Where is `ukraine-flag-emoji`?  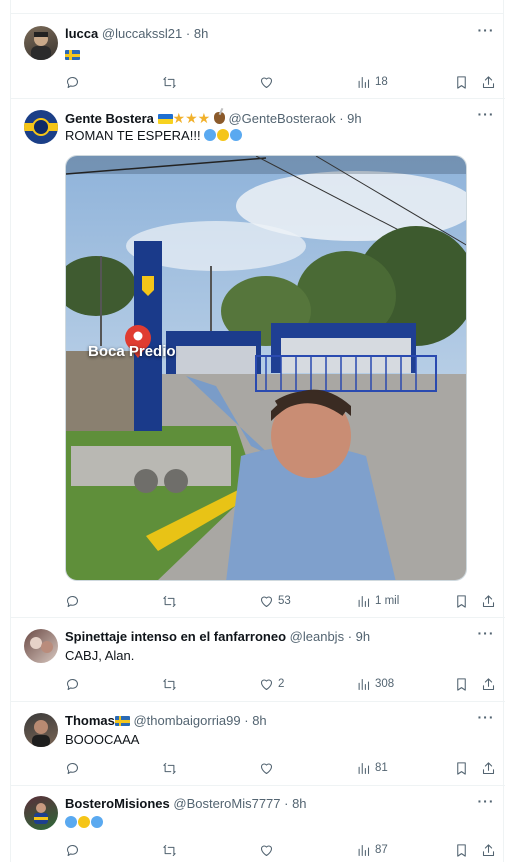
ukraine-flag-emoji is located at coordinates (165, 119).